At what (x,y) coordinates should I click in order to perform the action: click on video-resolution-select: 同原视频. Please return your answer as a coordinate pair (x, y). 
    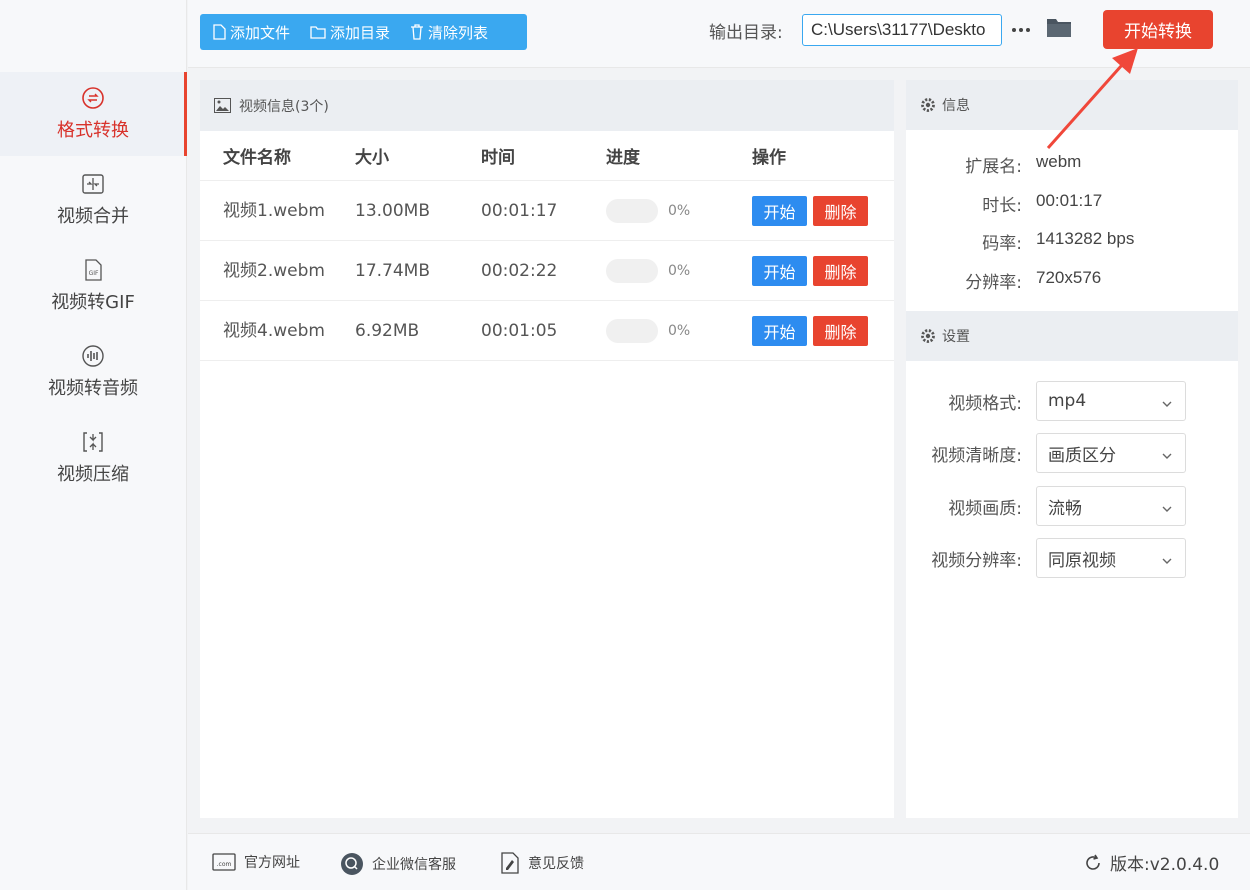
    Looking at the image, I should click on (1111, 558).